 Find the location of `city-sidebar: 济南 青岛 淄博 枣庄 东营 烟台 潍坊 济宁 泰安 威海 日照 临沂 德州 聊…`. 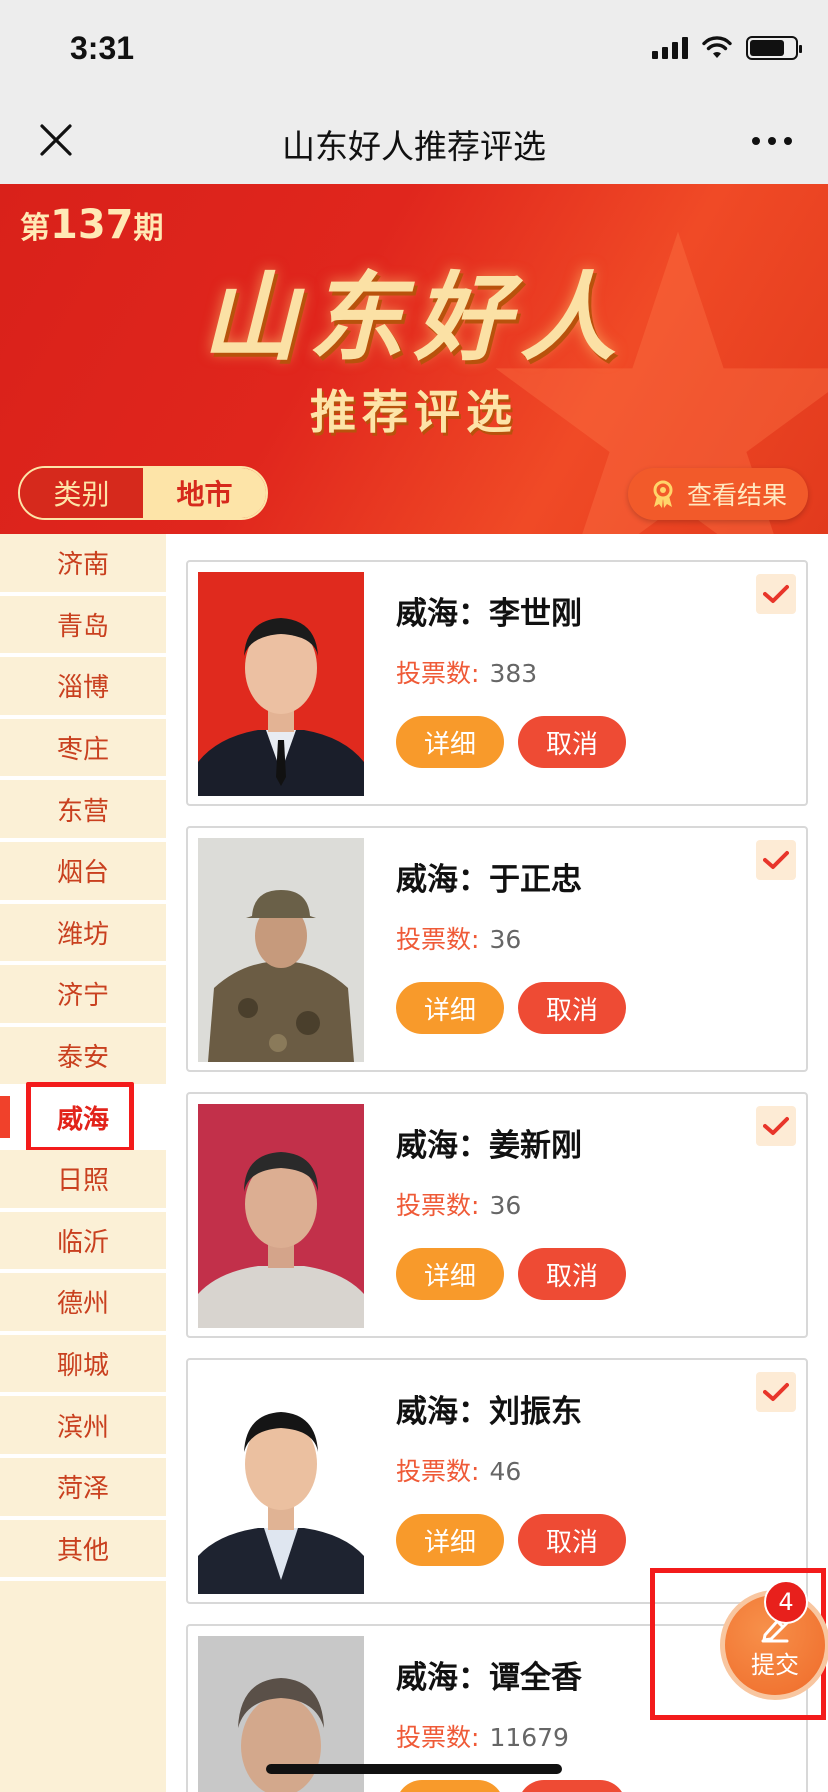

city-sidebar: 济南 青岛 淄博 枣庄 东营 烟台 潍坊 济宁 泰安 威海 日照 临沂 德州 聊… is located at coordinates (83, 1163).